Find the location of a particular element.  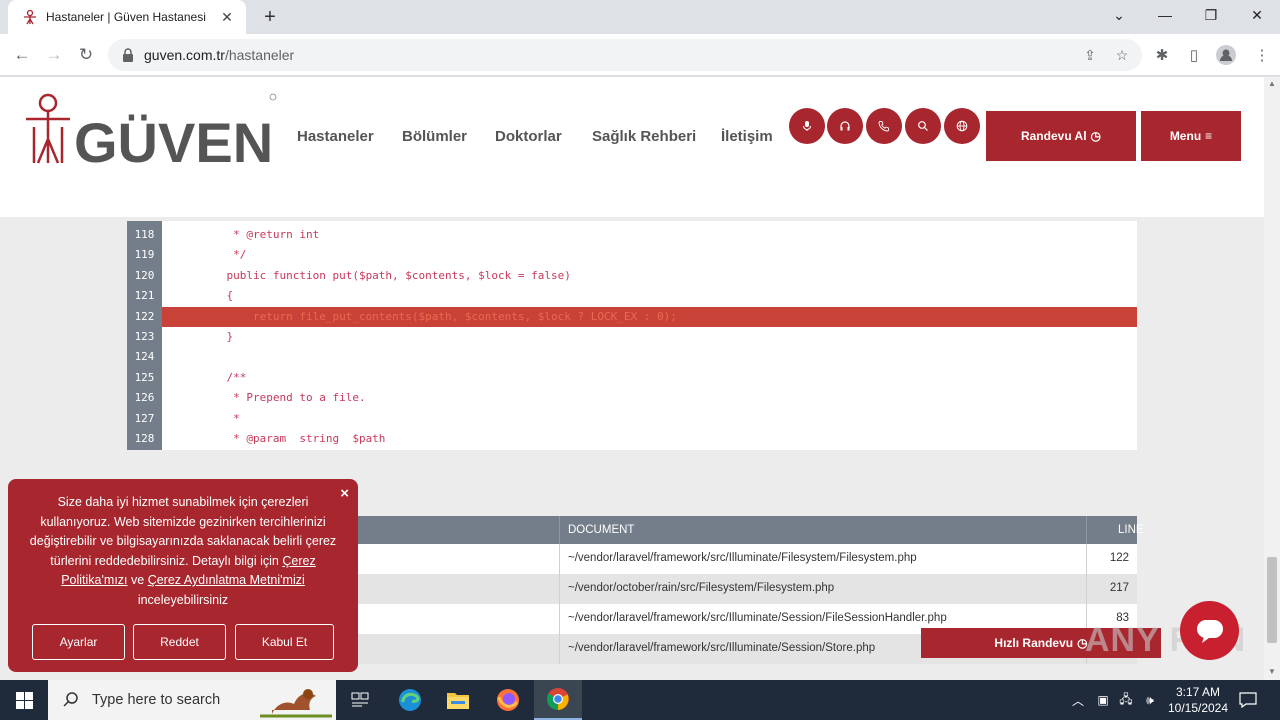

windows-start-icon is located at coordinates (24, 700).